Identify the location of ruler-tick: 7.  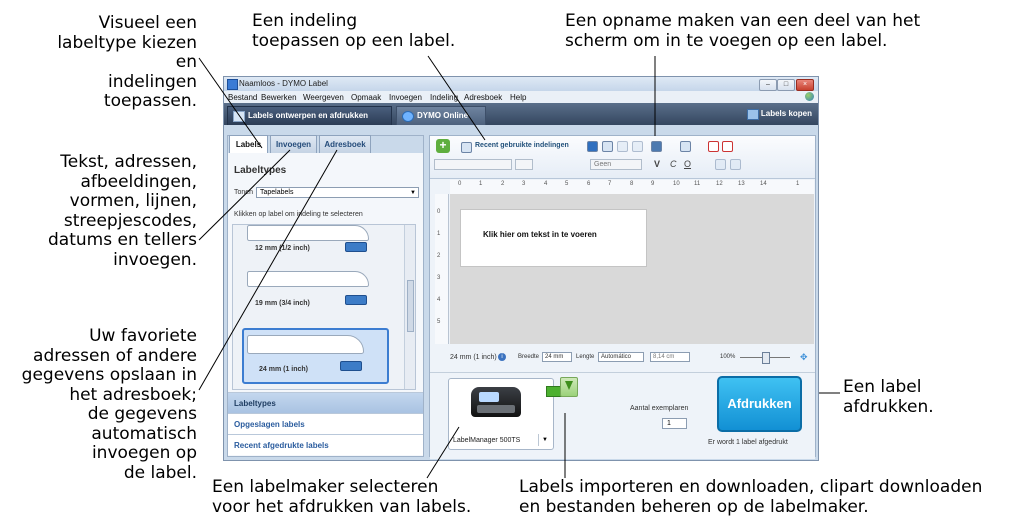
(610, 184).